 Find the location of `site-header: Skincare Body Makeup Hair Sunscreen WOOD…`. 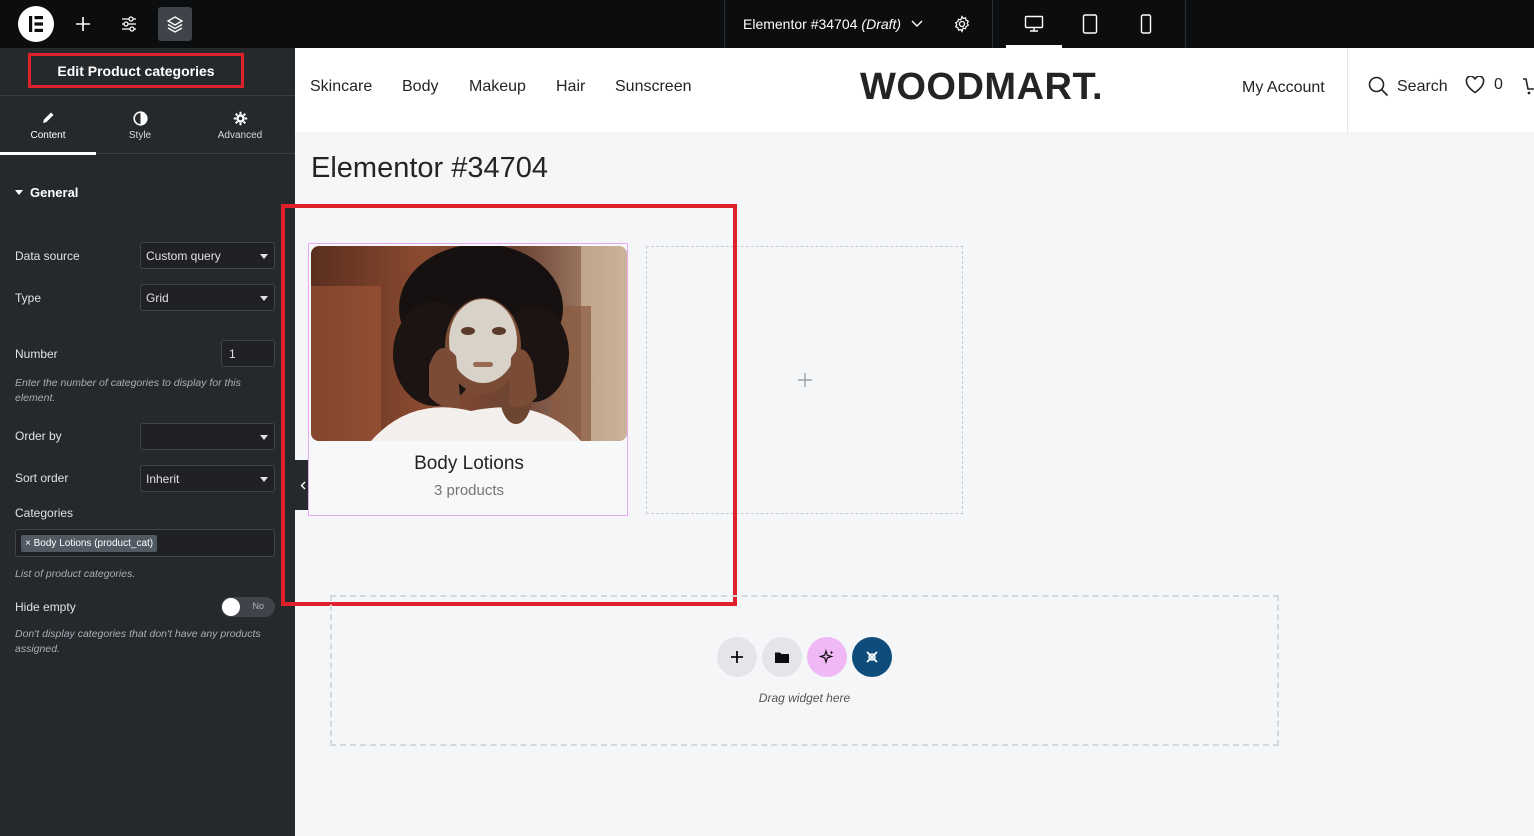

site-header: Skincare Body Makeup Hair Sunscreen WOOD… is located at coordinates (914, 90).